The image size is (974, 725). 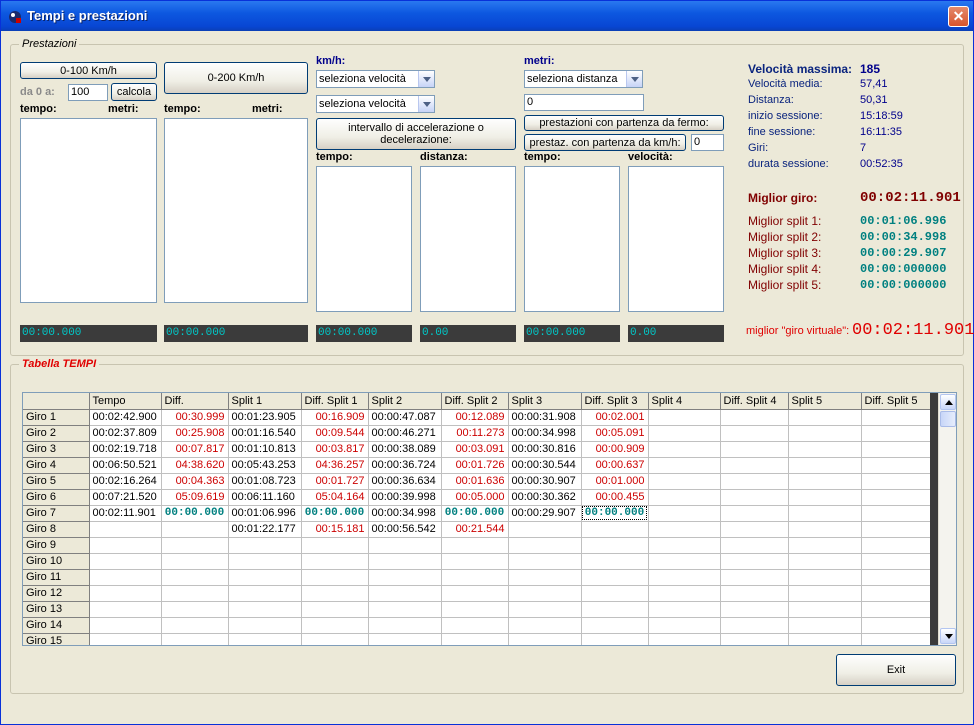 What do you see at coordinates (615, 465) in the screenshot?
I see `table-cell: 00:00.637` at bounding box center [615, 465].